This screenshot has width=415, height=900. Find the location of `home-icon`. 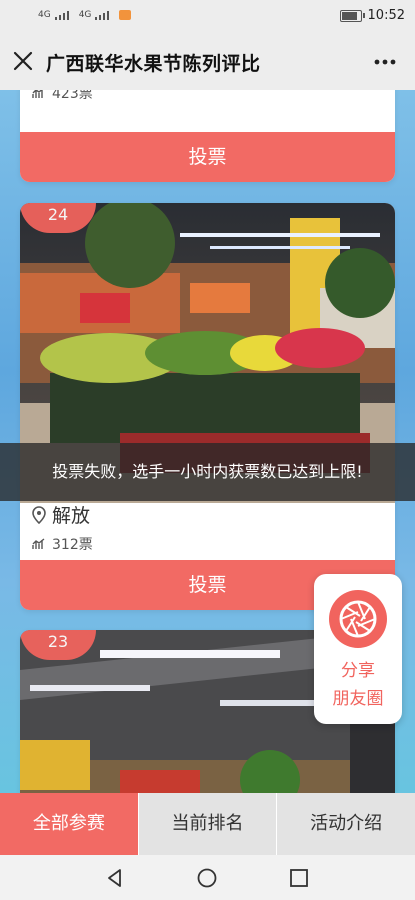

home-icon is located at coordinates (207, 878).